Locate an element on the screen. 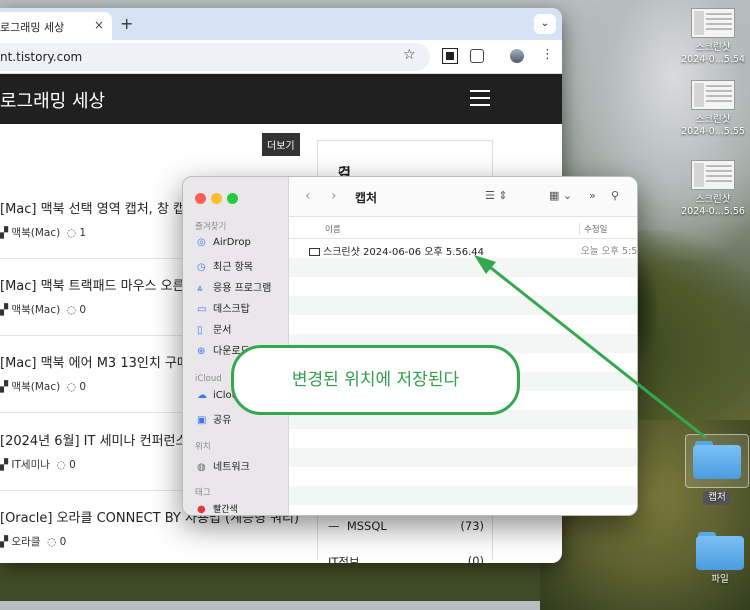  annotation-text: 변경된 위치에 저장된다 is located at coordinates (375, 380).